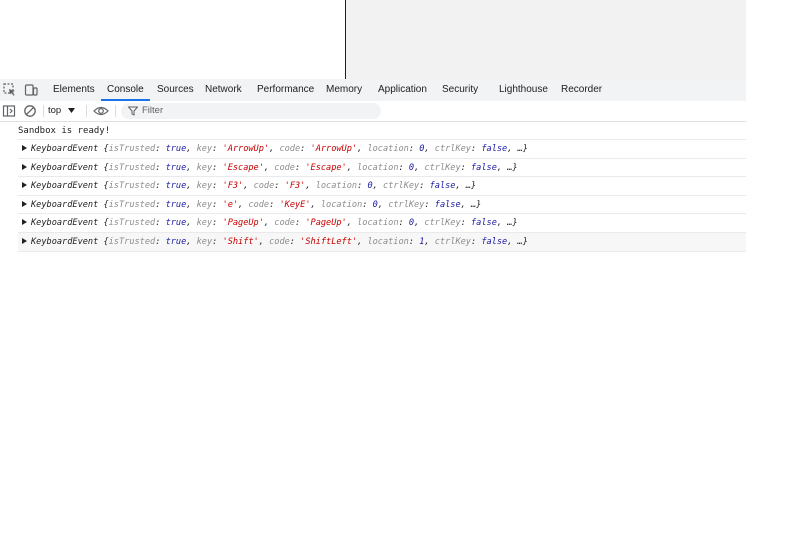 The height and width of the screenshot is (534, 800). What do you see at coordinates (546, 39) in the screenshot?
I see `side-panel` at bounding box center [546, 39].